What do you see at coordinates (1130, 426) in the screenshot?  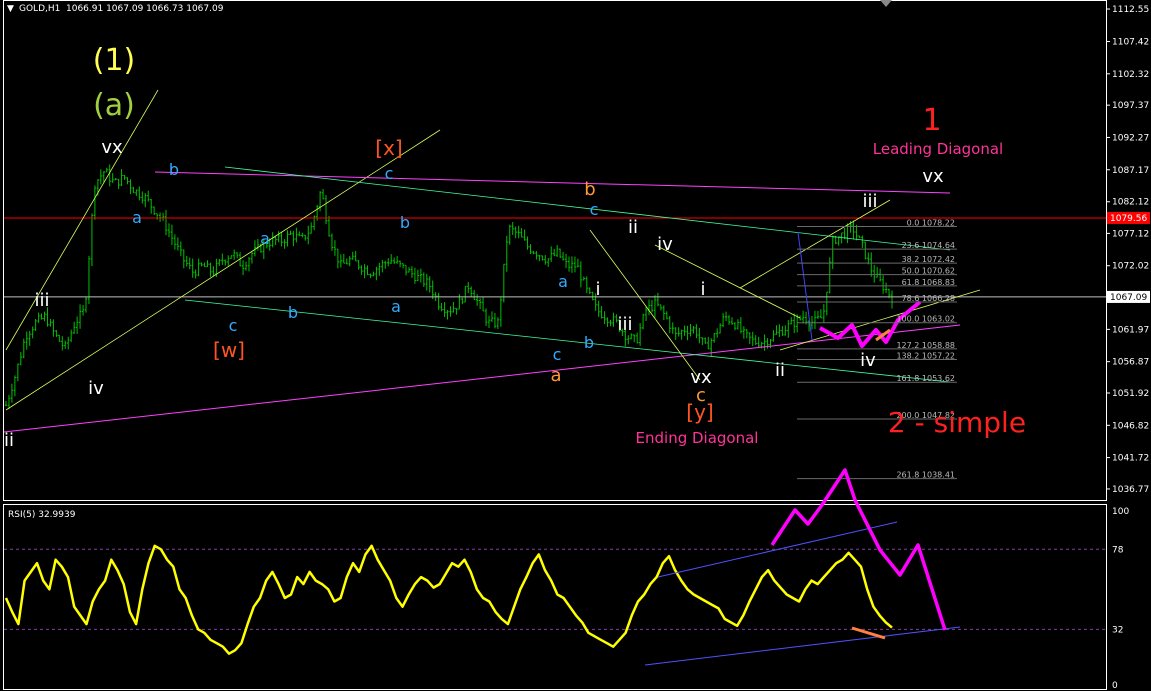 I see `price-tick-label: 1046.82` at bounding box center [1130, 426].